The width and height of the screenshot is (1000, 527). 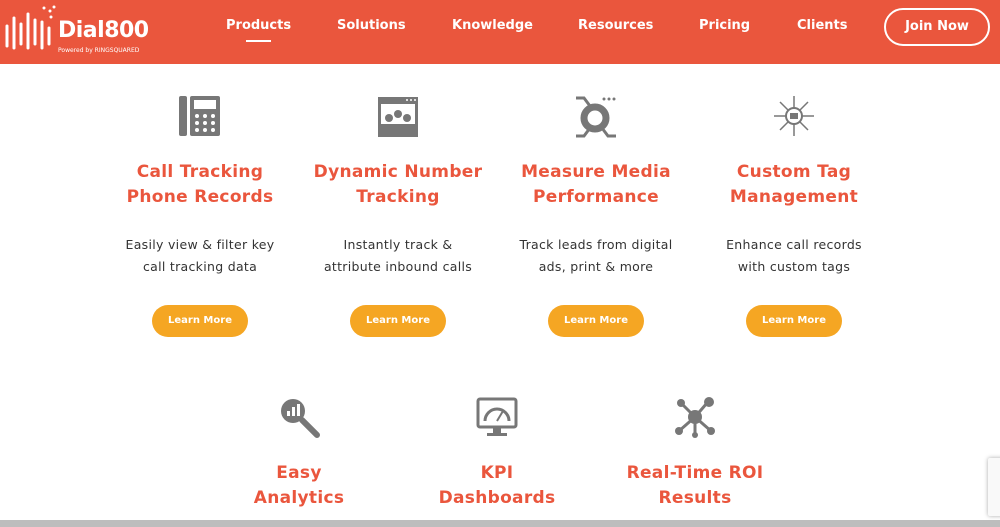 I want to click on card-desc-line2: attribute inbound calls, so click(x=398, y=266).